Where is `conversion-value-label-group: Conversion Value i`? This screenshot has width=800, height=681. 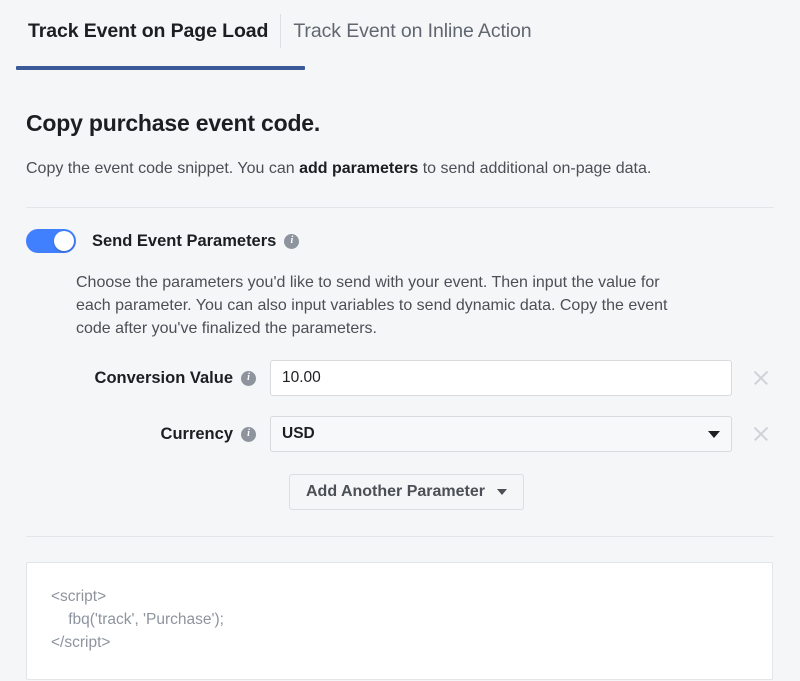 conversion-value-label-group: Conversion Value i is located at coordinates (173, 378).